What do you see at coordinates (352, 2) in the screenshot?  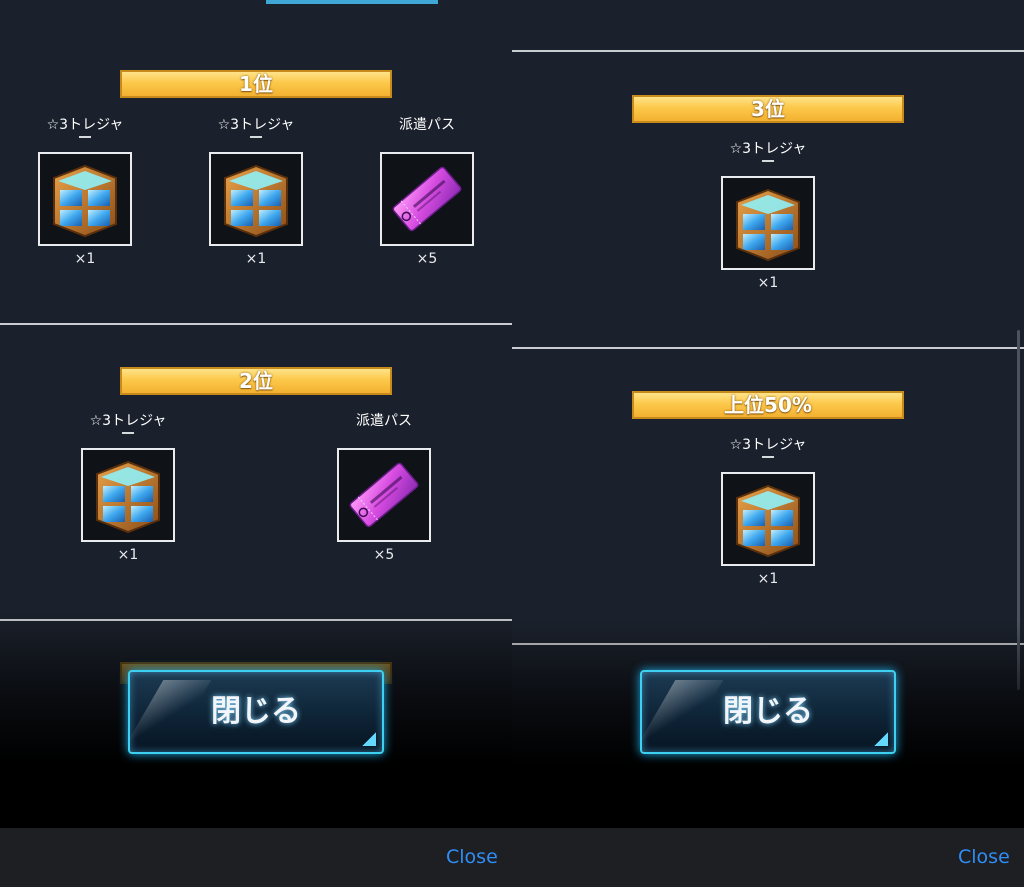 I see `tab-underline` at bounding box center [352, 2].